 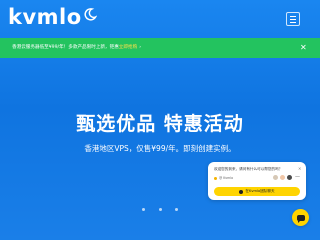 I want to click on logo-text: kvmlo, so click(x=45, y=17).